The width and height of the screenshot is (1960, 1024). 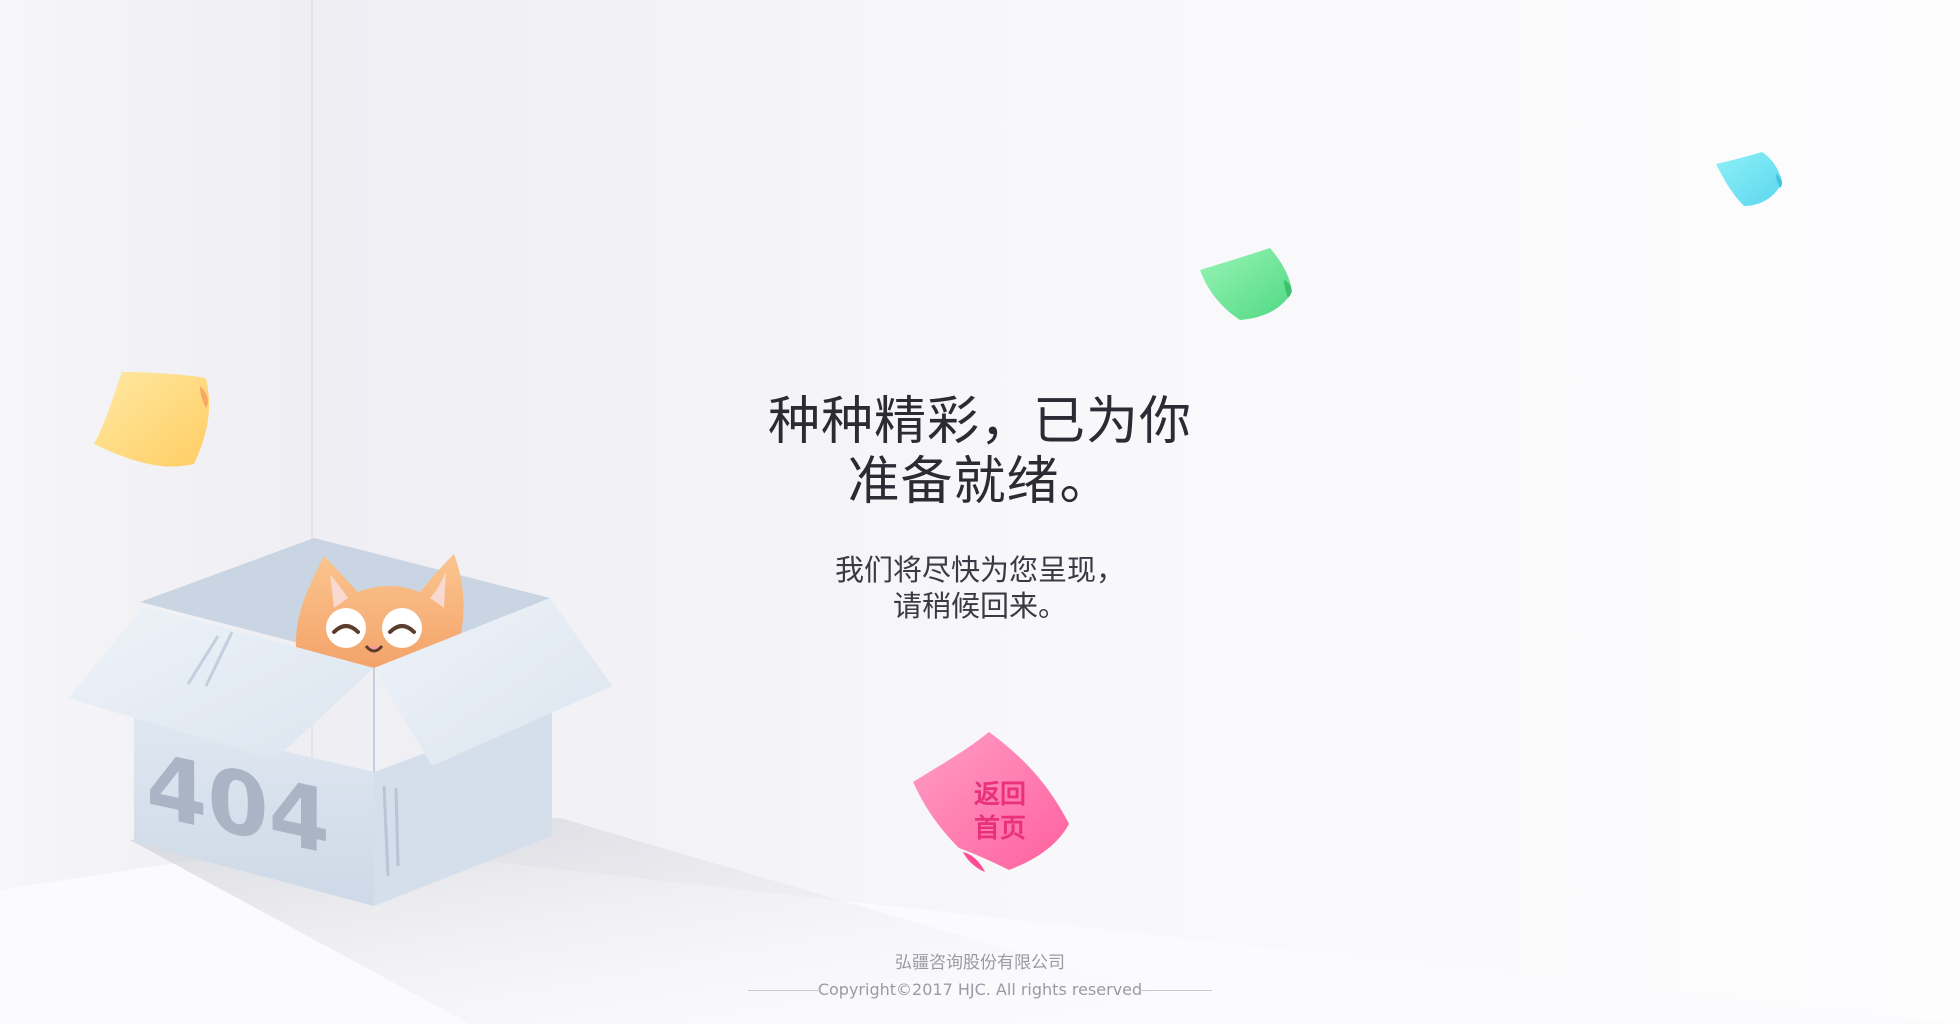 I want to click on copyright-text: Copyright©2017 HJC. All rights reserved, so click(x=980, y=989).